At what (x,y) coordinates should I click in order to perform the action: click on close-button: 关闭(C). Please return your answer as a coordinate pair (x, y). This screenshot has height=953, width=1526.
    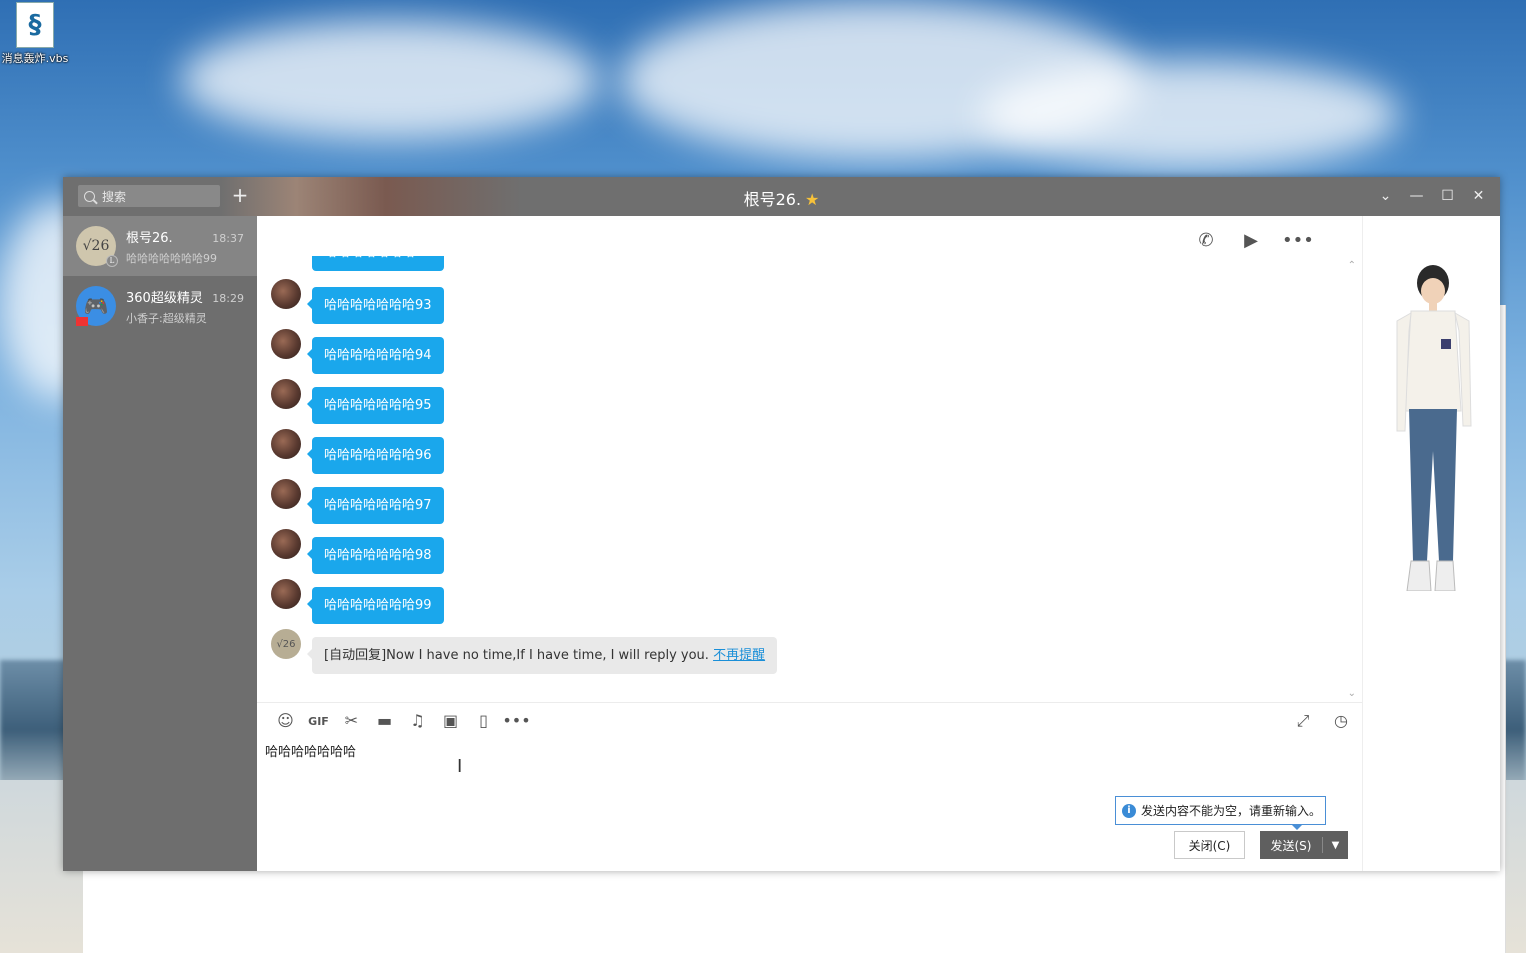
    Looking at the image, I should click on (1209, 845).